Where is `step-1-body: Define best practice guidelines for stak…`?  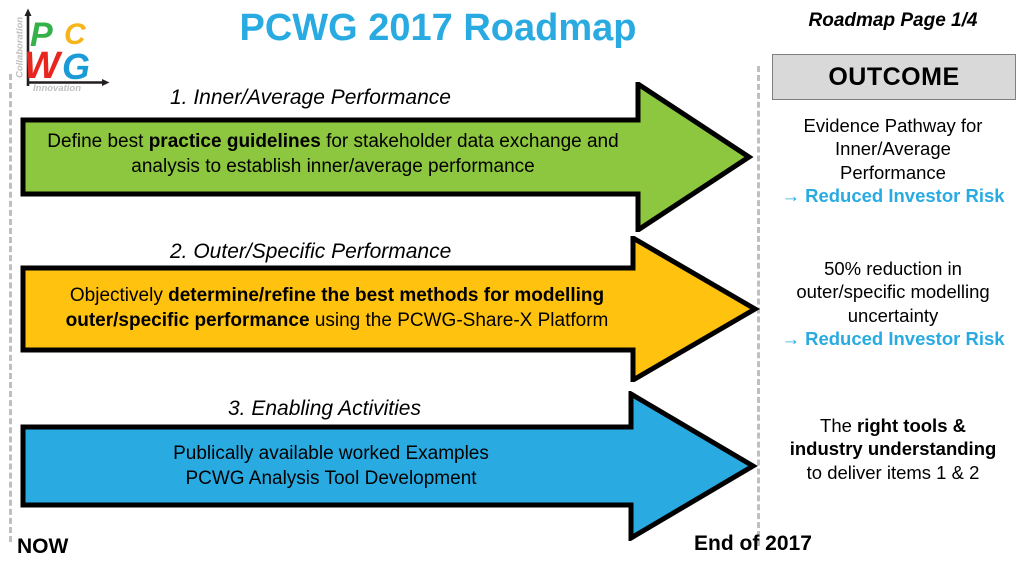 step-1-body: Define best practice guidelines for stak… is located at coordinates (333, 154).